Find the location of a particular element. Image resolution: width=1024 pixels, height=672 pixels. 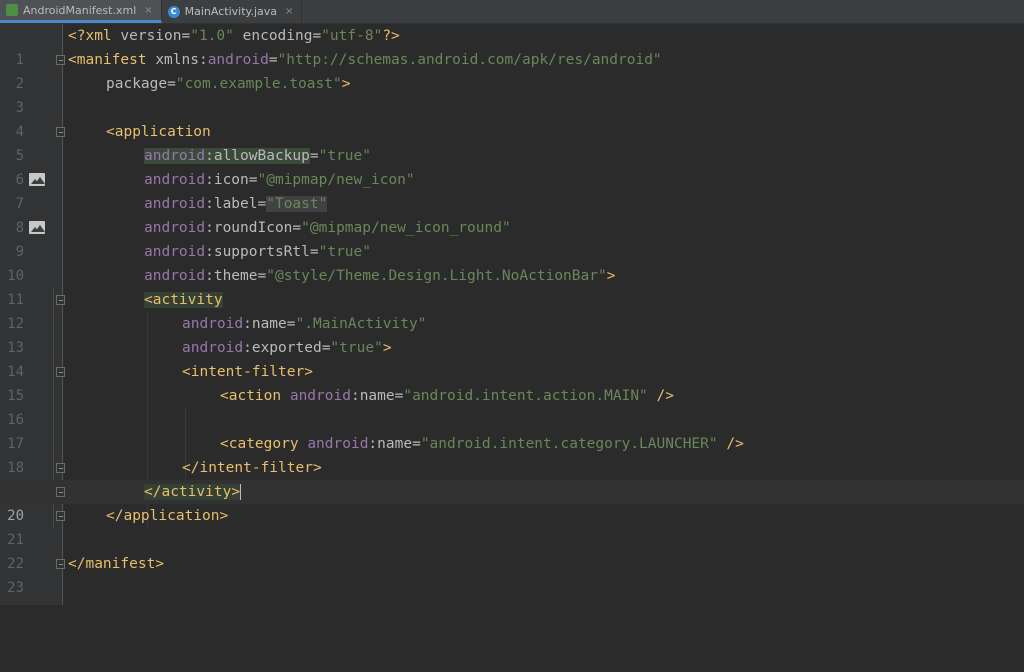

attr-value: "com.example.toast" is located at coordinates (258, 84).